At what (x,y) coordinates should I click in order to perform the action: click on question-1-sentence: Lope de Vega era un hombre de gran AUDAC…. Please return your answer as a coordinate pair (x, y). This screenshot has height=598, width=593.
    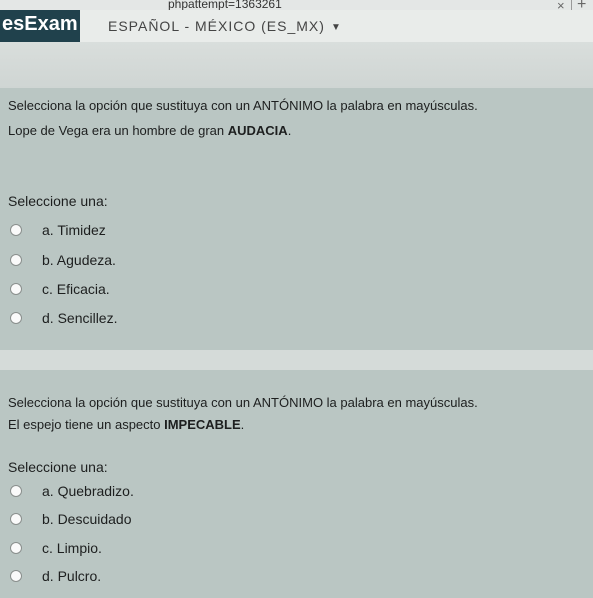
    Looking at the image, I should click on (149, 130).